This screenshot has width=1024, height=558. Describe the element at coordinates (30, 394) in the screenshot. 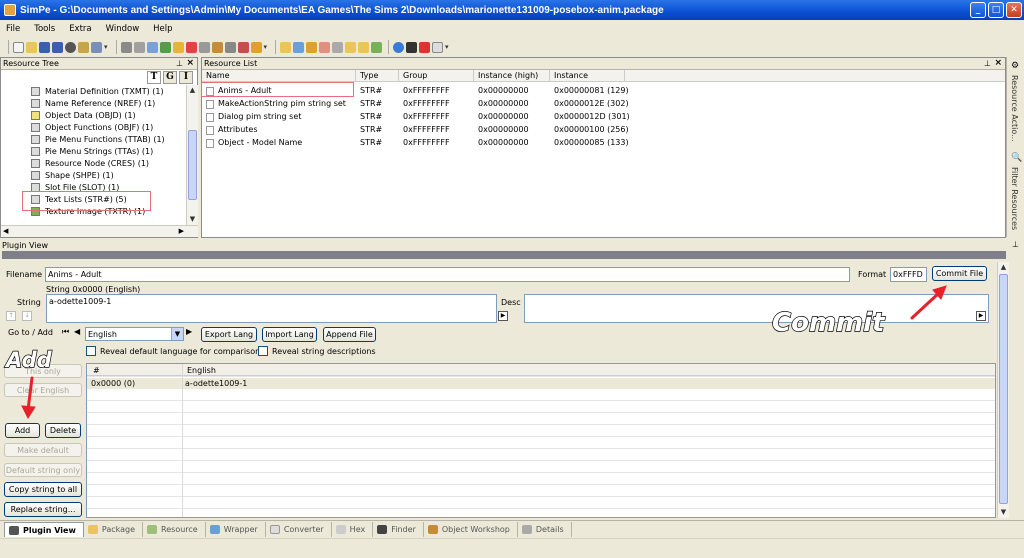

I see `add-arrow-icon` at that location.